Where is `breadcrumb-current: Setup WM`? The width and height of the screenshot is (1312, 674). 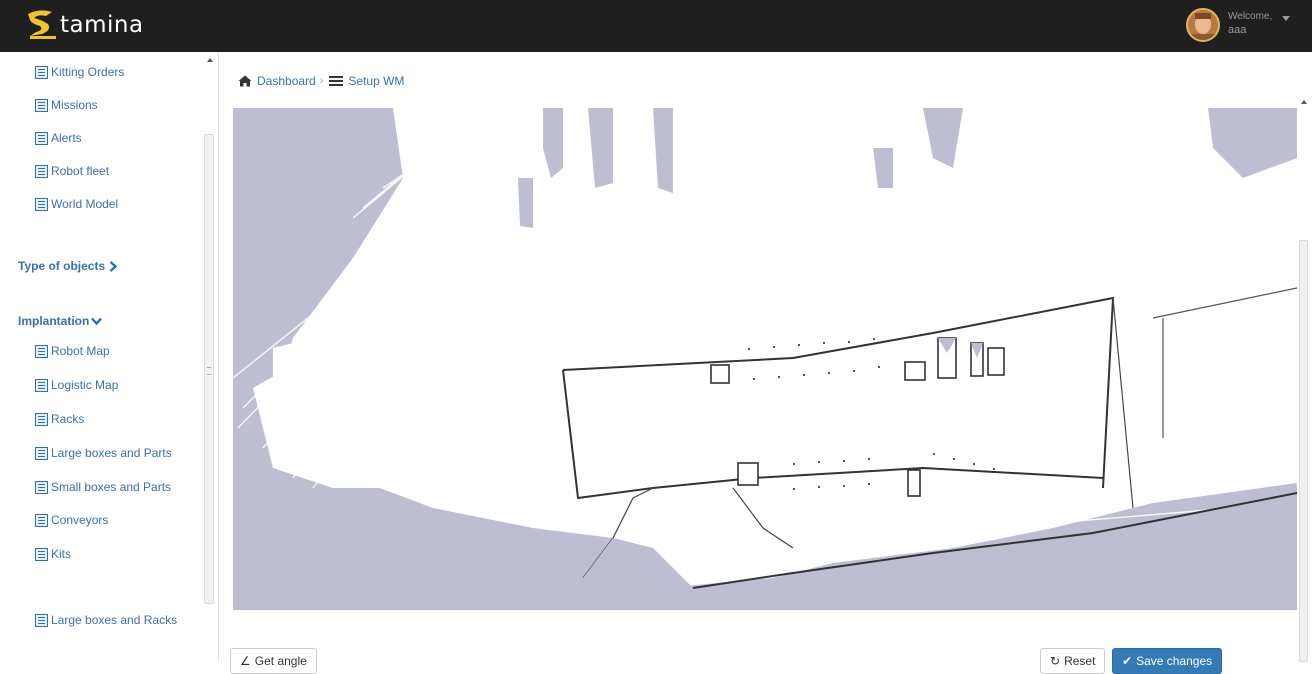 breadcrumb-current: Setup WM is located at coordinates (376, 81).